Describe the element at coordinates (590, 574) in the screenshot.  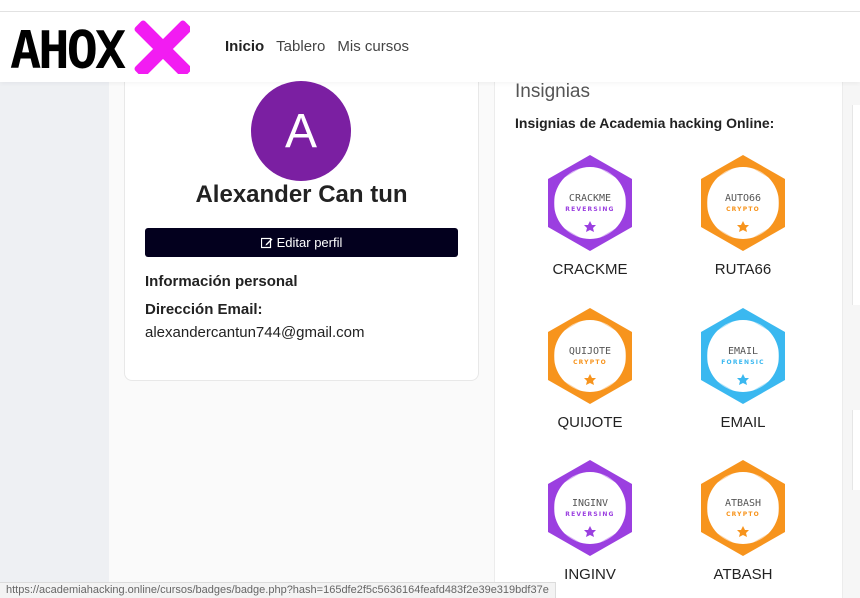
I see `badge-name: INGINV` at that location.